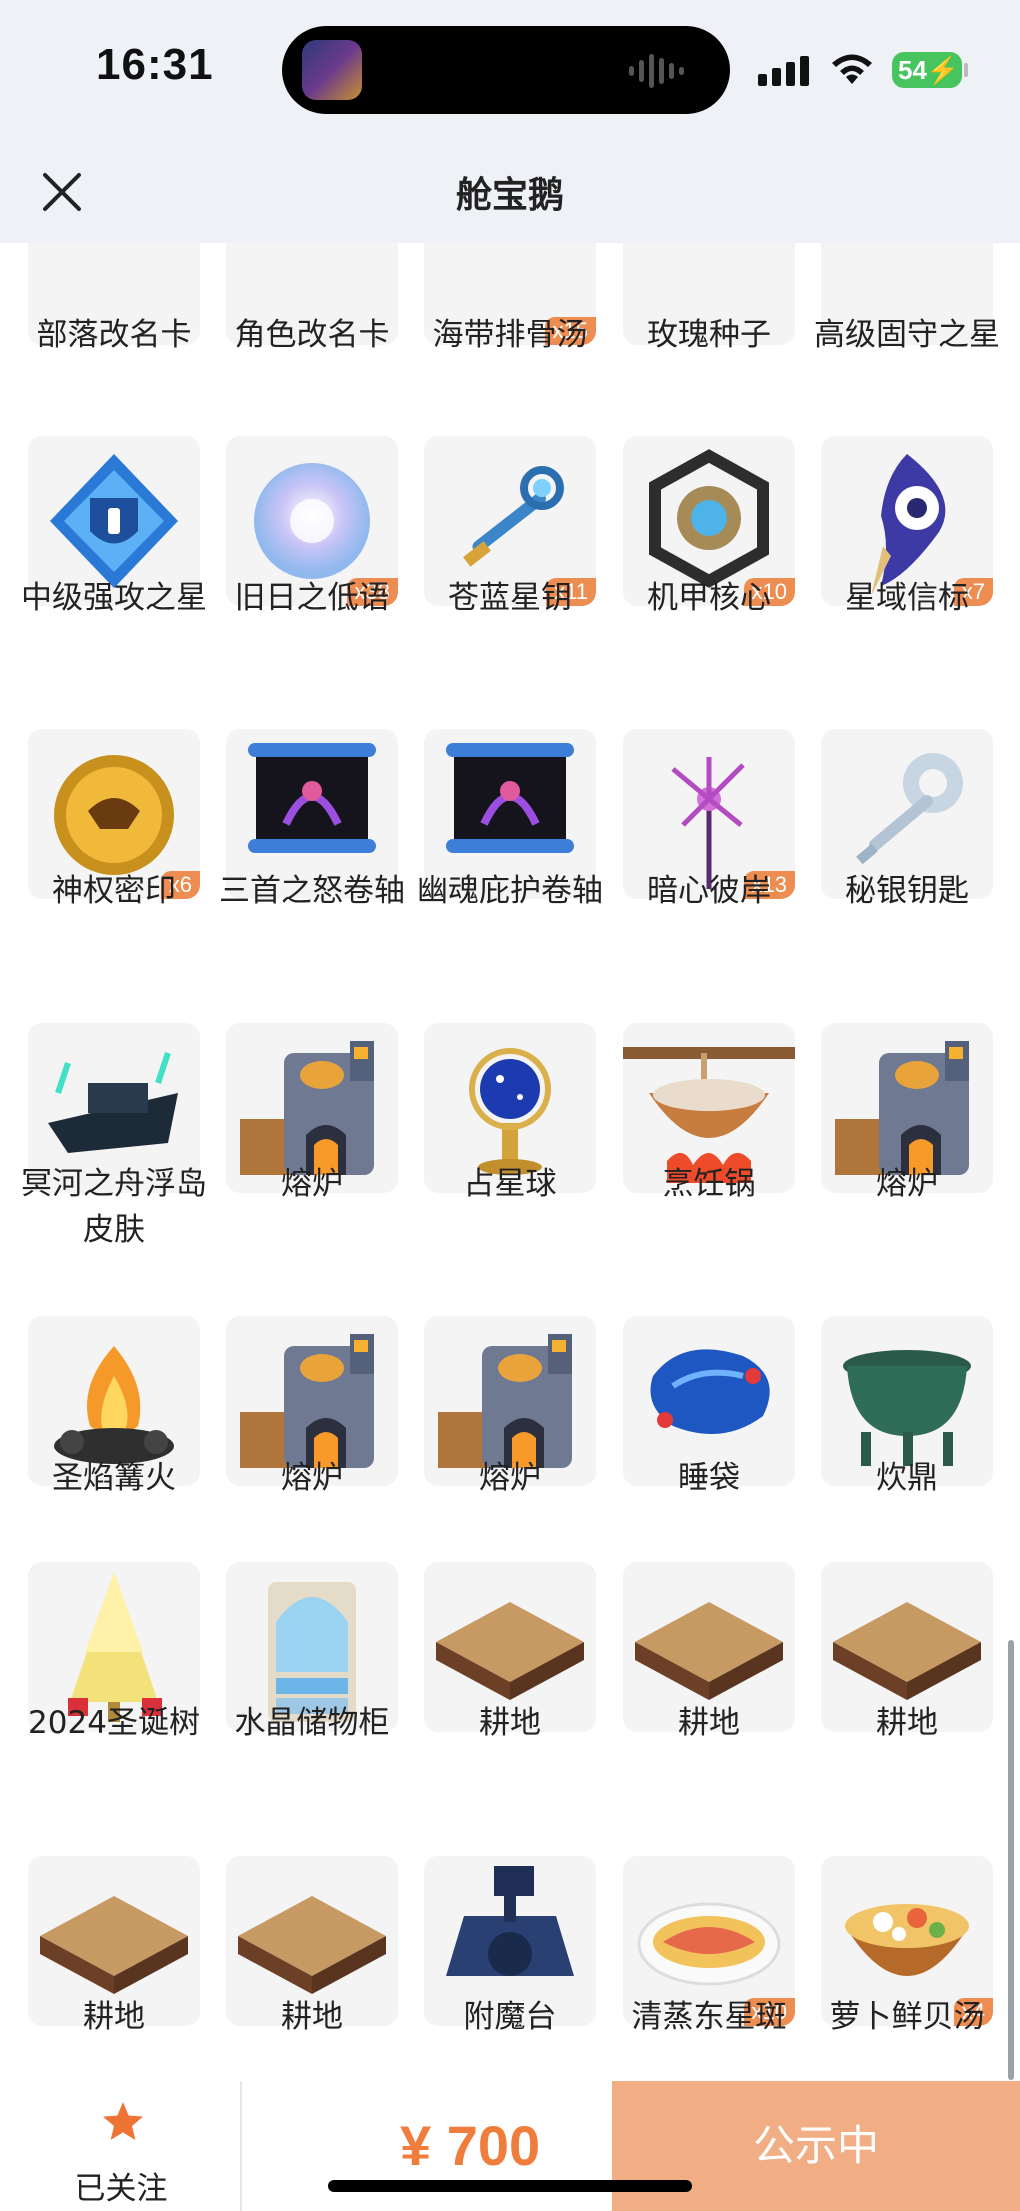 The width and height of the screenshot is (1020, 2211). What do you see at coordinates (510, 891) in the screenshot?
I see `item-label: 幽魂庇护卷轴` at bounding box center [510, 891].